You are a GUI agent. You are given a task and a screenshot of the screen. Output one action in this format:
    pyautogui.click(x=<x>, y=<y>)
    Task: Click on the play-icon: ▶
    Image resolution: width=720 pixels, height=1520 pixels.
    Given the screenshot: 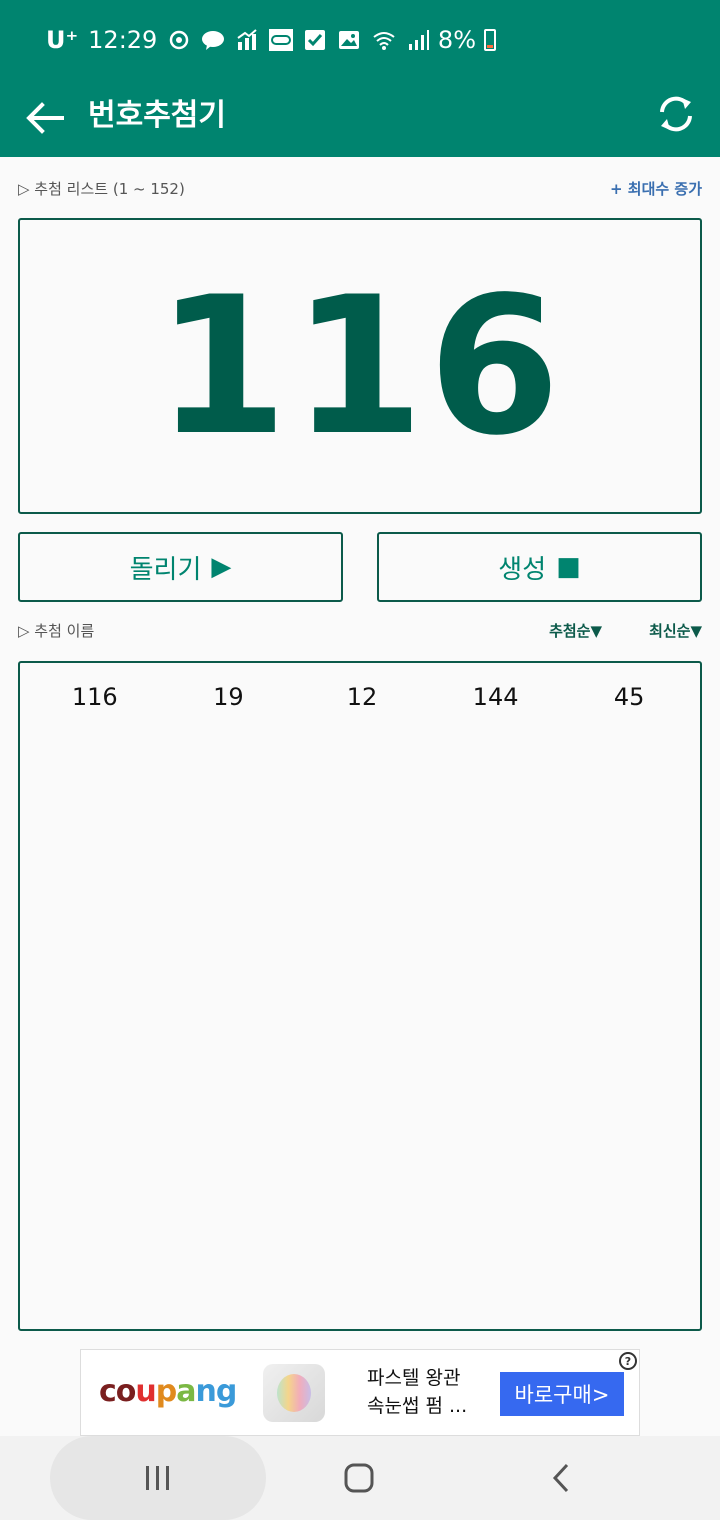 What is the action you would take?
    pyautogui.click(x=221, y=567)
    